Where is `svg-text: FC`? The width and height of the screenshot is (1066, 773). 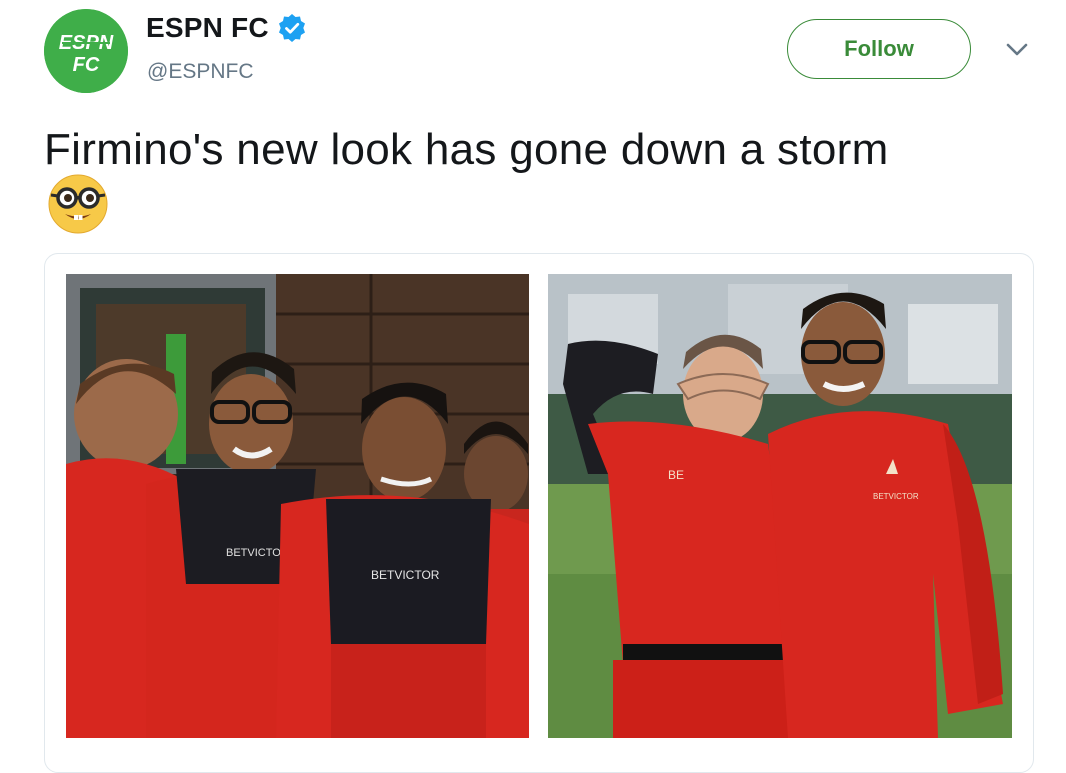 svg-text: FC is located at coordinates (86, 65).